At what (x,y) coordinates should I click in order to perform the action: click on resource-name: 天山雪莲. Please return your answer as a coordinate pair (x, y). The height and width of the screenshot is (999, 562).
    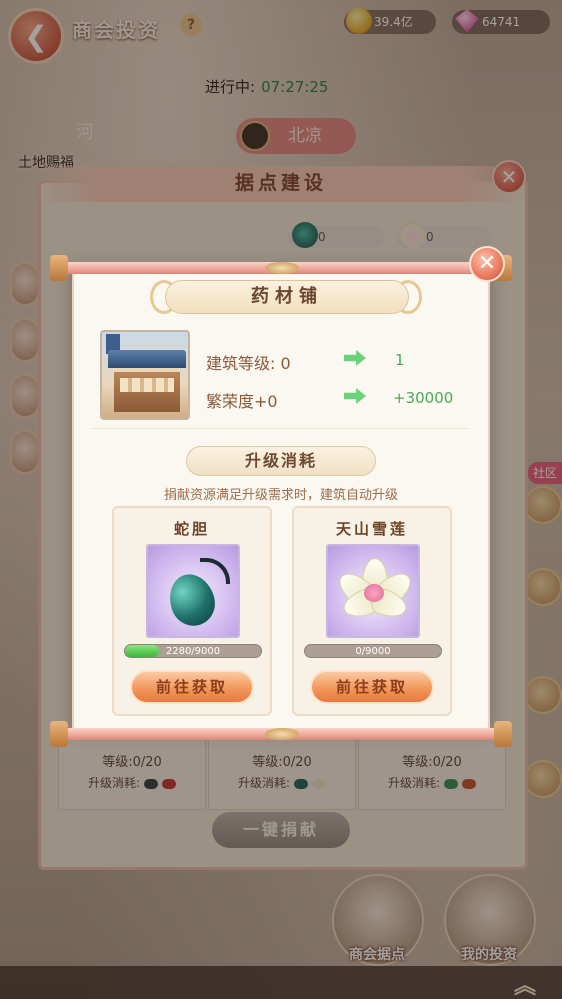
    Looking at the image, I should click on (371, 529).